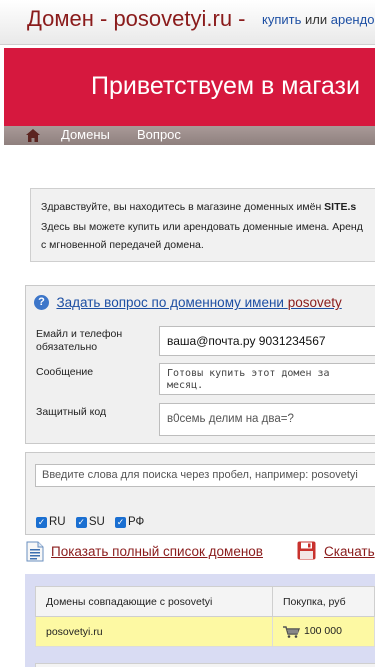 This screenshot has width=375, height=667. I want to click on email-phone-label: Емайл и телефон обязательно, so click(79, 340).